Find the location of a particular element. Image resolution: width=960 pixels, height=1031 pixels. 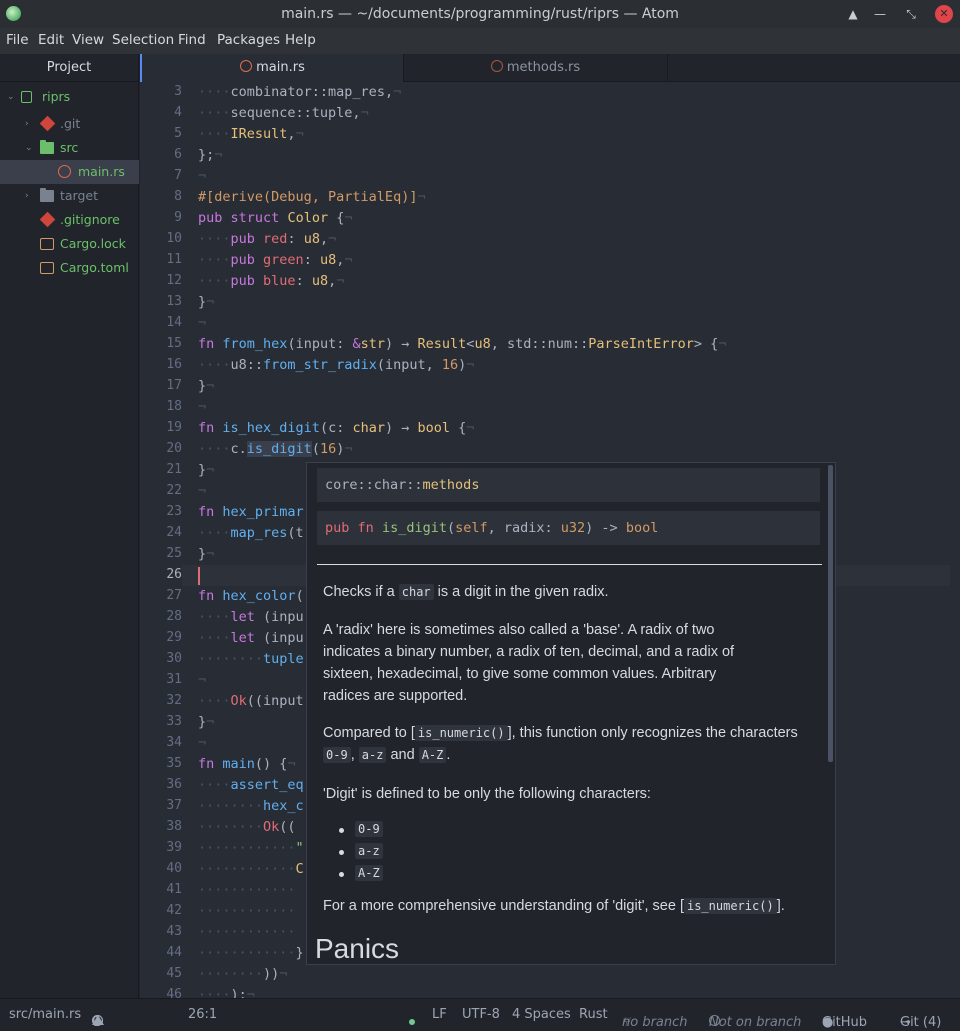

sig-type: u32 is located at coordinates (573, 528).